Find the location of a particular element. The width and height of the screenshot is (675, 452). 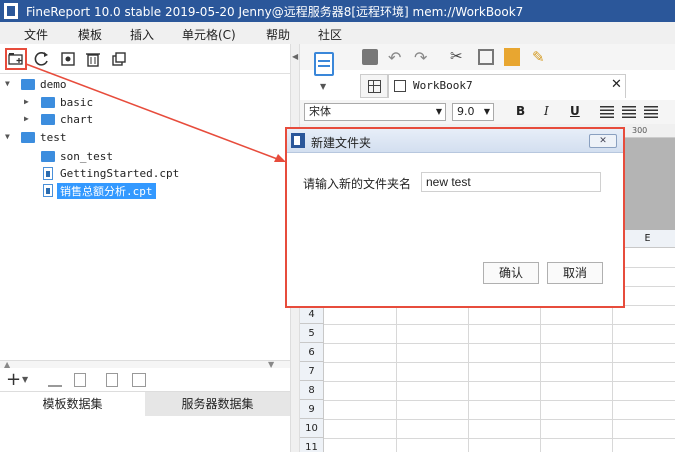

template-tab-row: WorkBook7 ✕ is located at coordinates (517, 86).